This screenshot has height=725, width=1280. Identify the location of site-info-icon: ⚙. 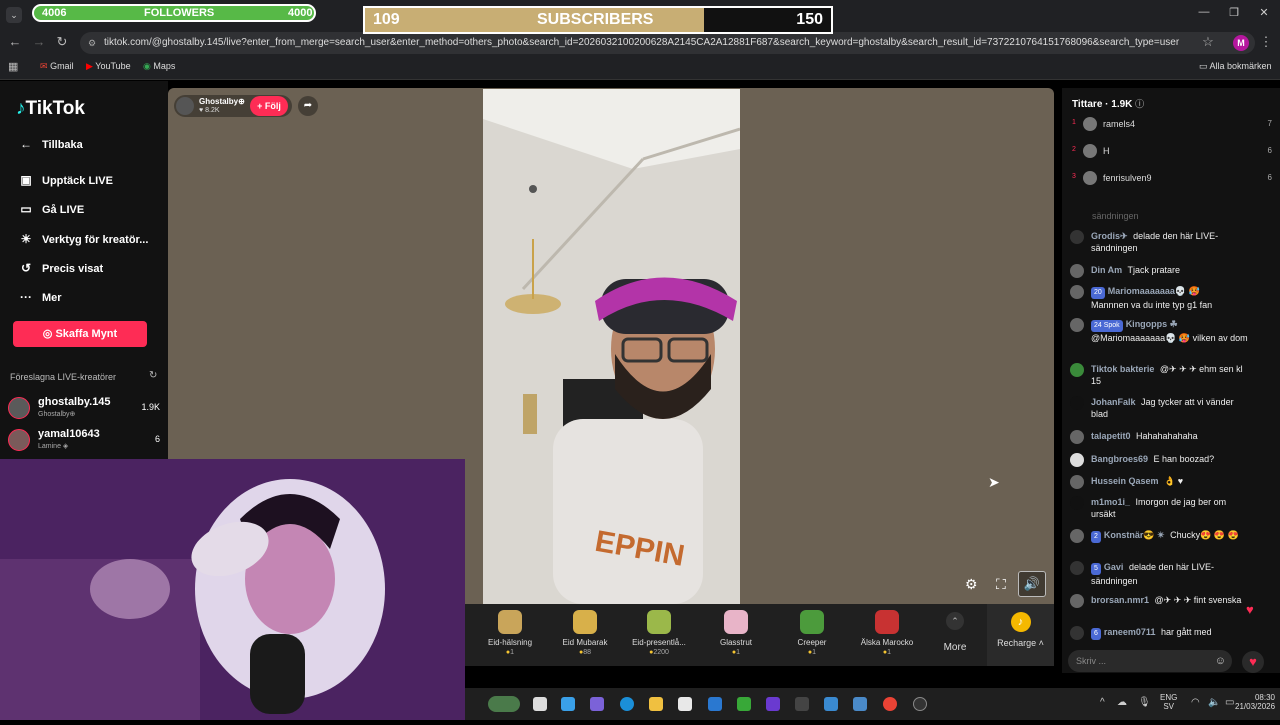
(92, 43).